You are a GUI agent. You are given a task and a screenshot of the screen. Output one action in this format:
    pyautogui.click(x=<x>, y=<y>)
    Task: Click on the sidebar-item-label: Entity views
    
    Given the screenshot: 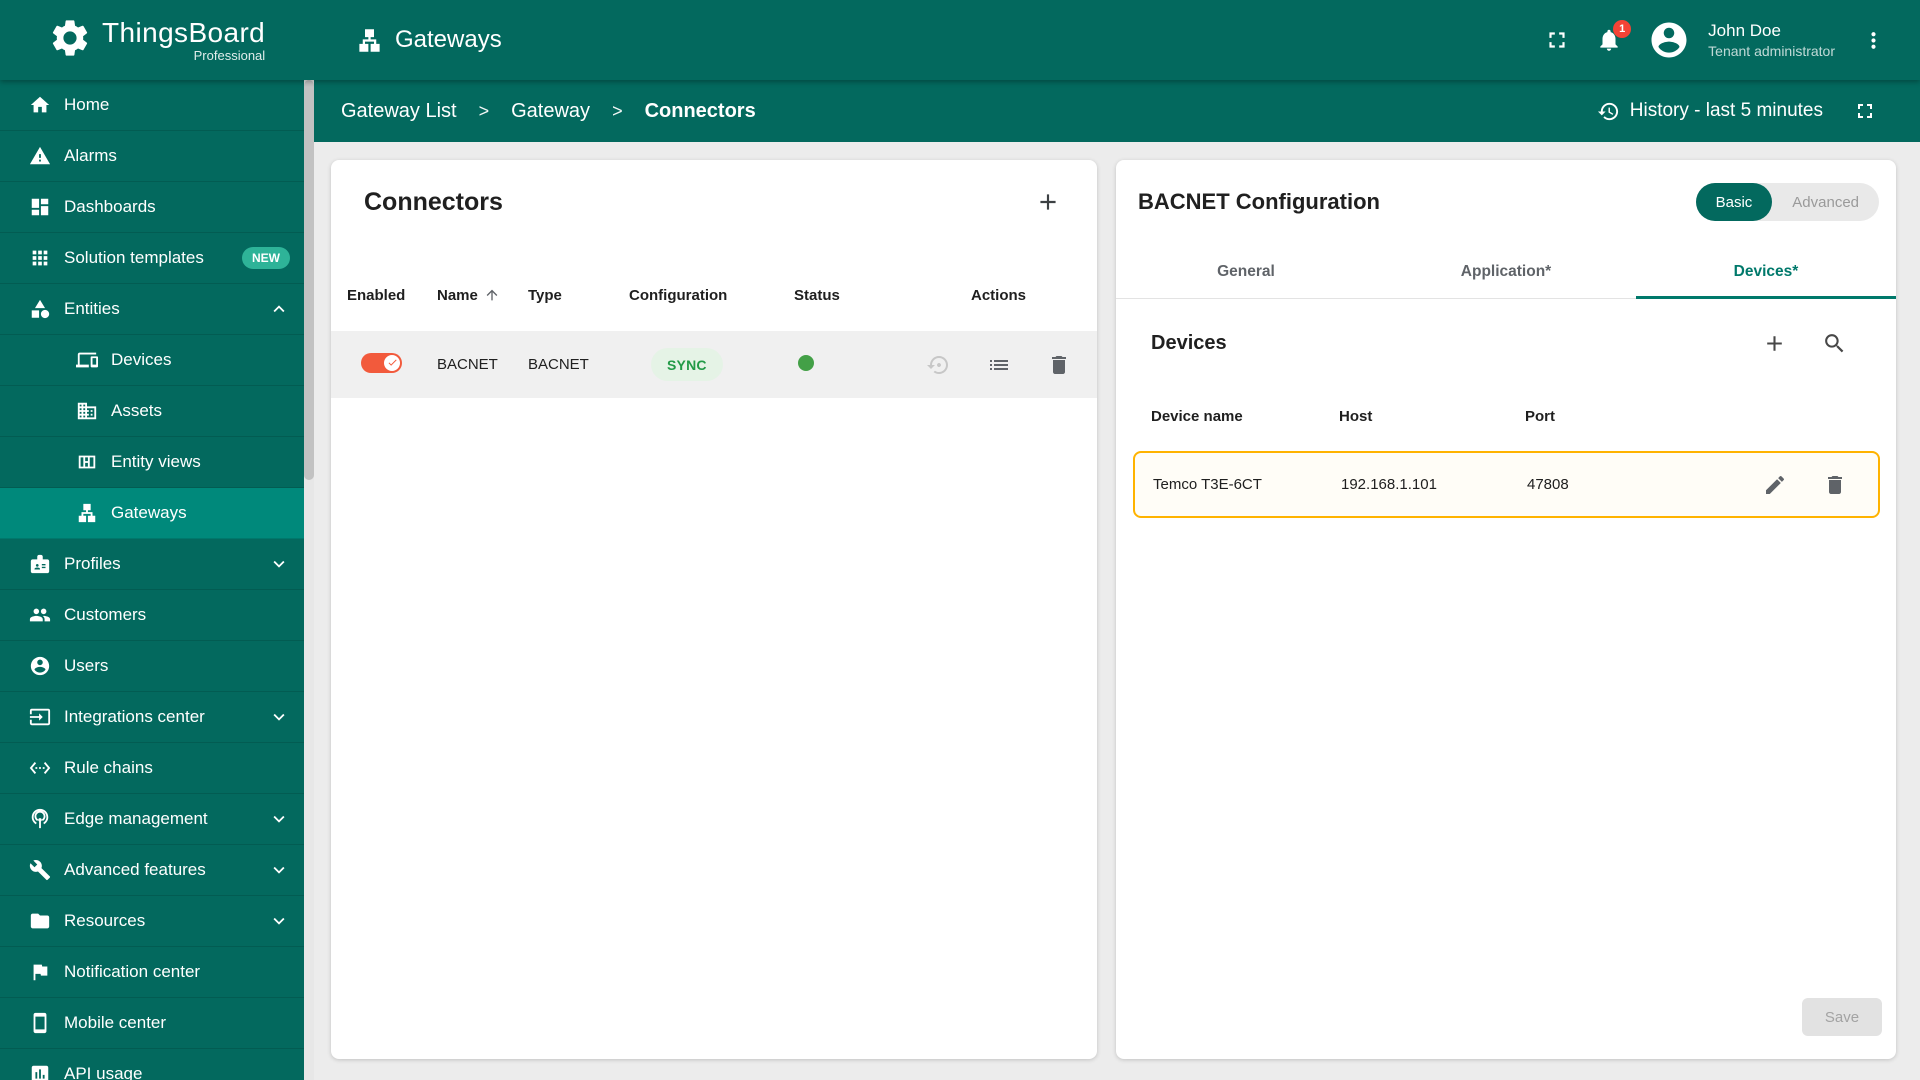 What is the action you would take?
    pyautogui.click(x=156, y=461)
    